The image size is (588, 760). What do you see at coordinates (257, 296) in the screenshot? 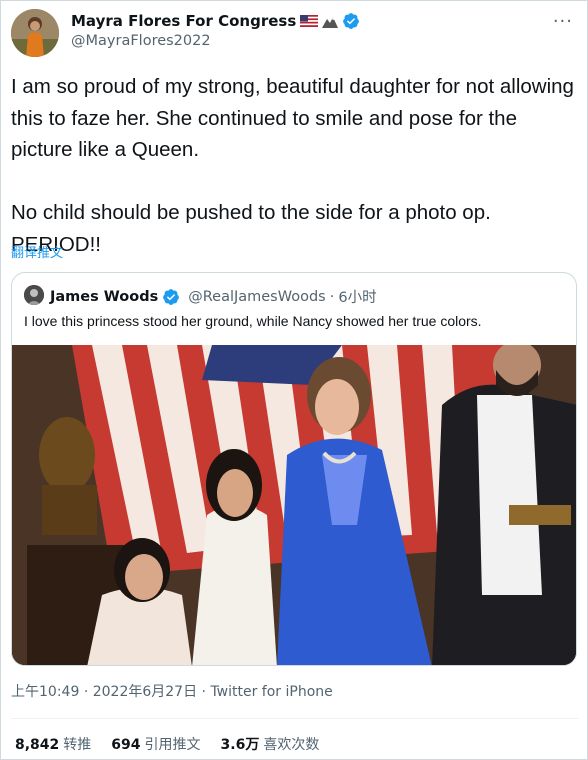
I see `quote-author-handle: @RealJamesWoods` at bounding box center [257, 296].